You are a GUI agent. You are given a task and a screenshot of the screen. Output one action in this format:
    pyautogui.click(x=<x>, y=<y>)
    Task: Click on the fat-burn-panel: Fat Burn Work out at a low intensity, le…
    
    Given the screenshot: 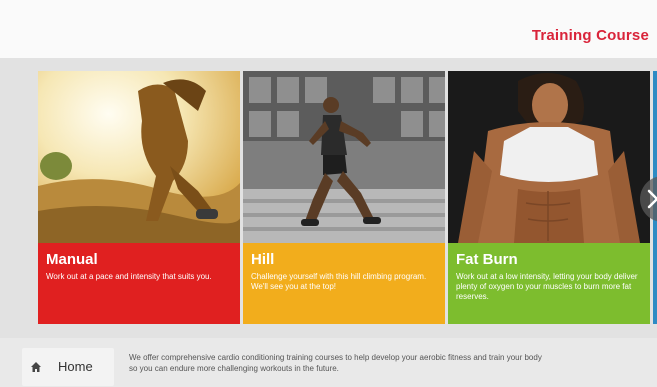 What is the action you would take?
    pyautogui.click(x=549, y=283)
    